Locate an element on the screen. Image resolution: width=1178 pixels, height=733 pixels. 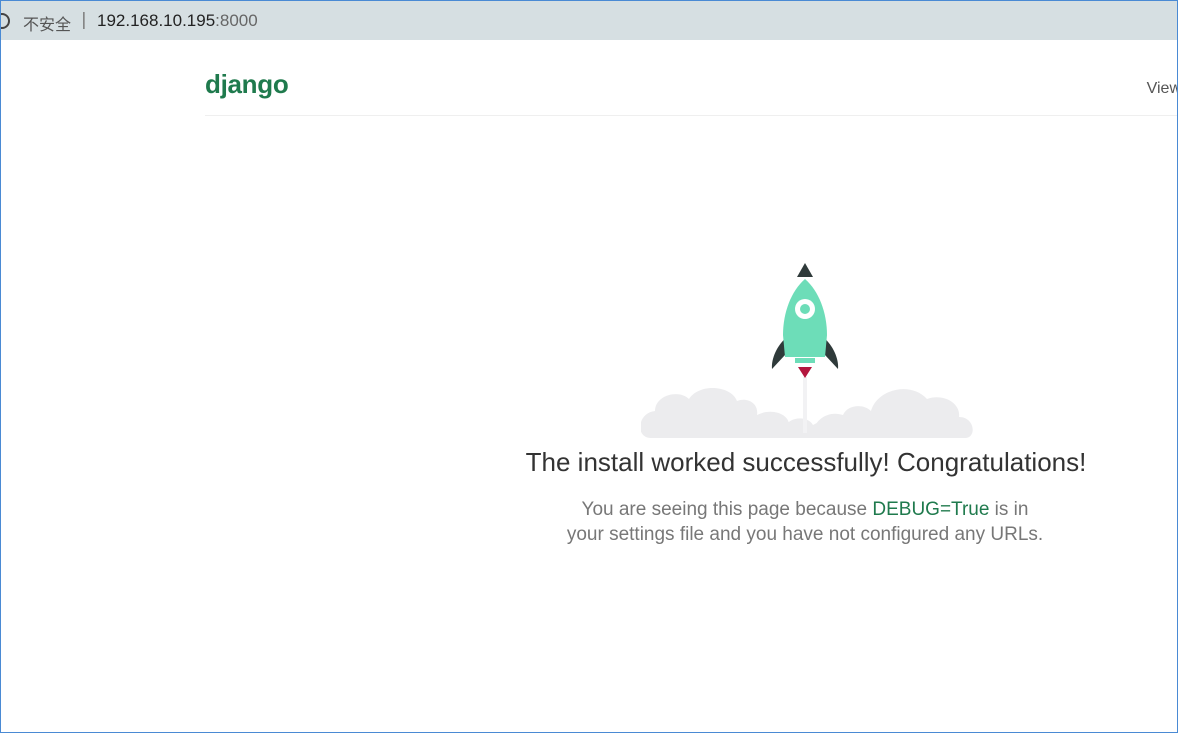
rocket-illustration is located at coordinates (807, 350).